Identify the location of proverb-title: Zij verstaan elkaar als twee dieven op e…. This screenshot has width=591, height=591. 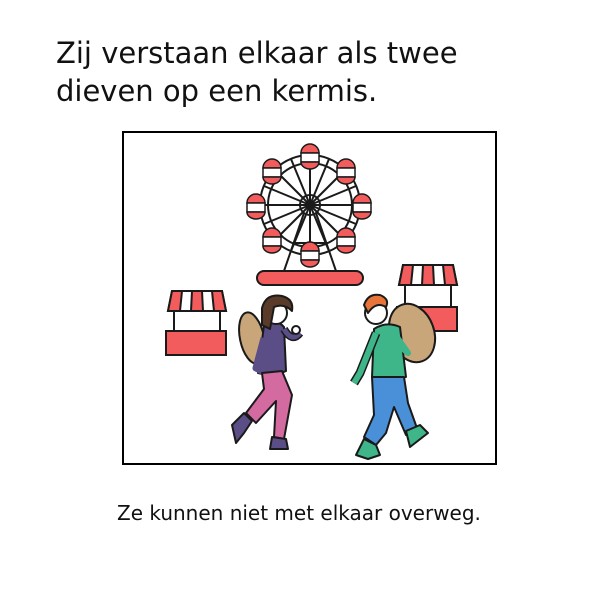
(257, 72).